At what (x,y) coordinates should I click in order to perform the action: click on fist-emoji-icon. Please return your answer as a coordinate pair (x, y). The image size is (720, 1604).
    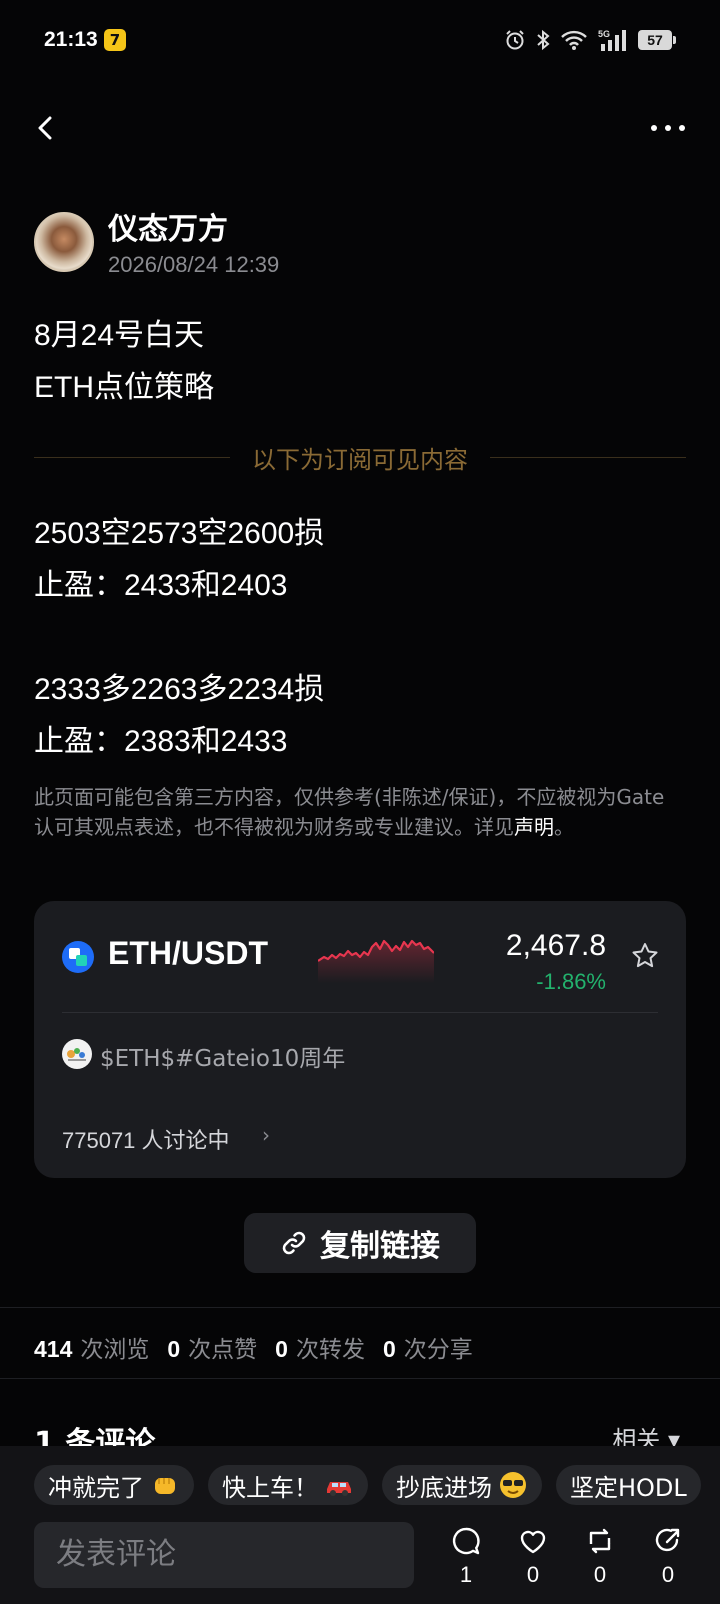
    Looking at the image, I should click on (165, 1486).